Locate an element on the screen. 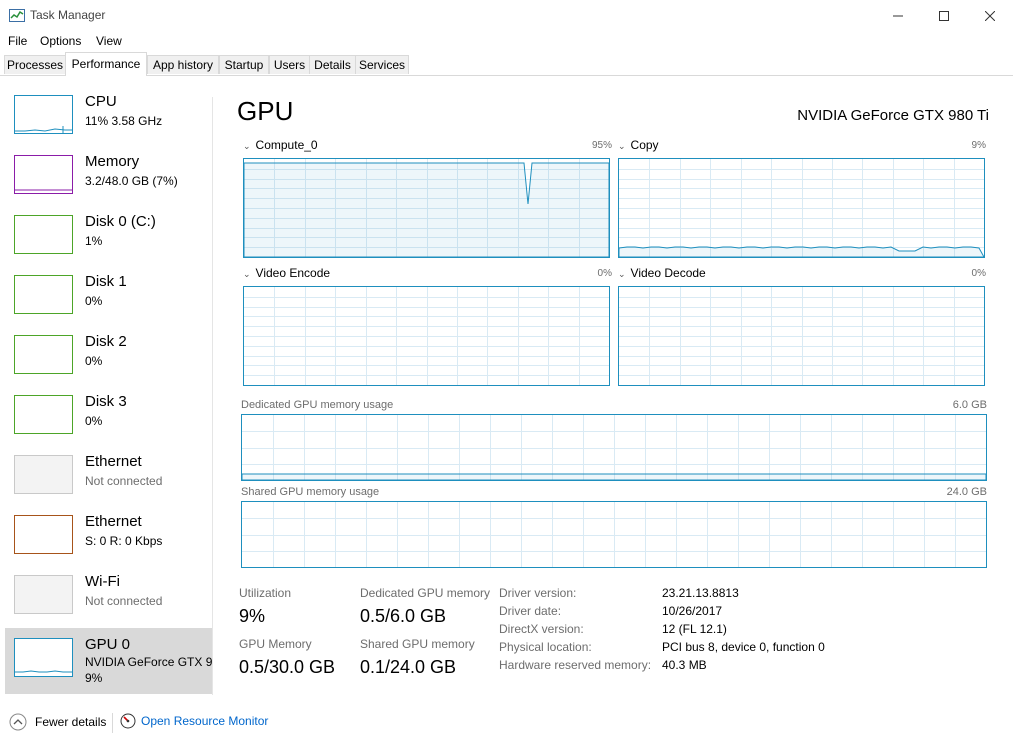  engine-name: Copy is located at coordinates (644, 145).